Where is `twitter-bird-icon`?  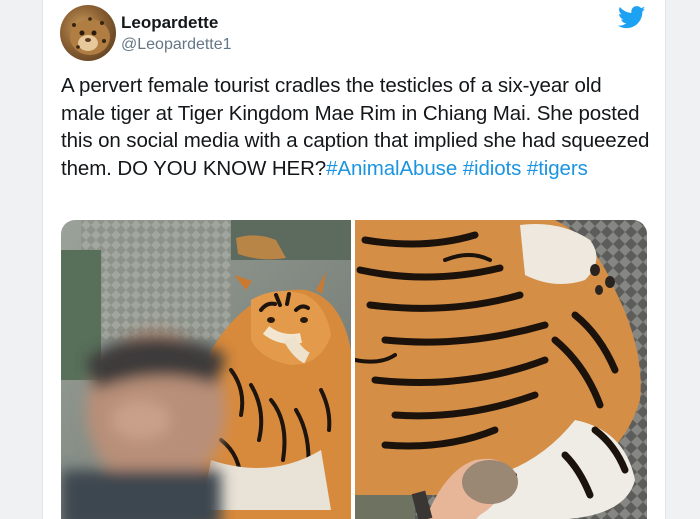 twitter-bird-icon is located at coordinates (631, 20).